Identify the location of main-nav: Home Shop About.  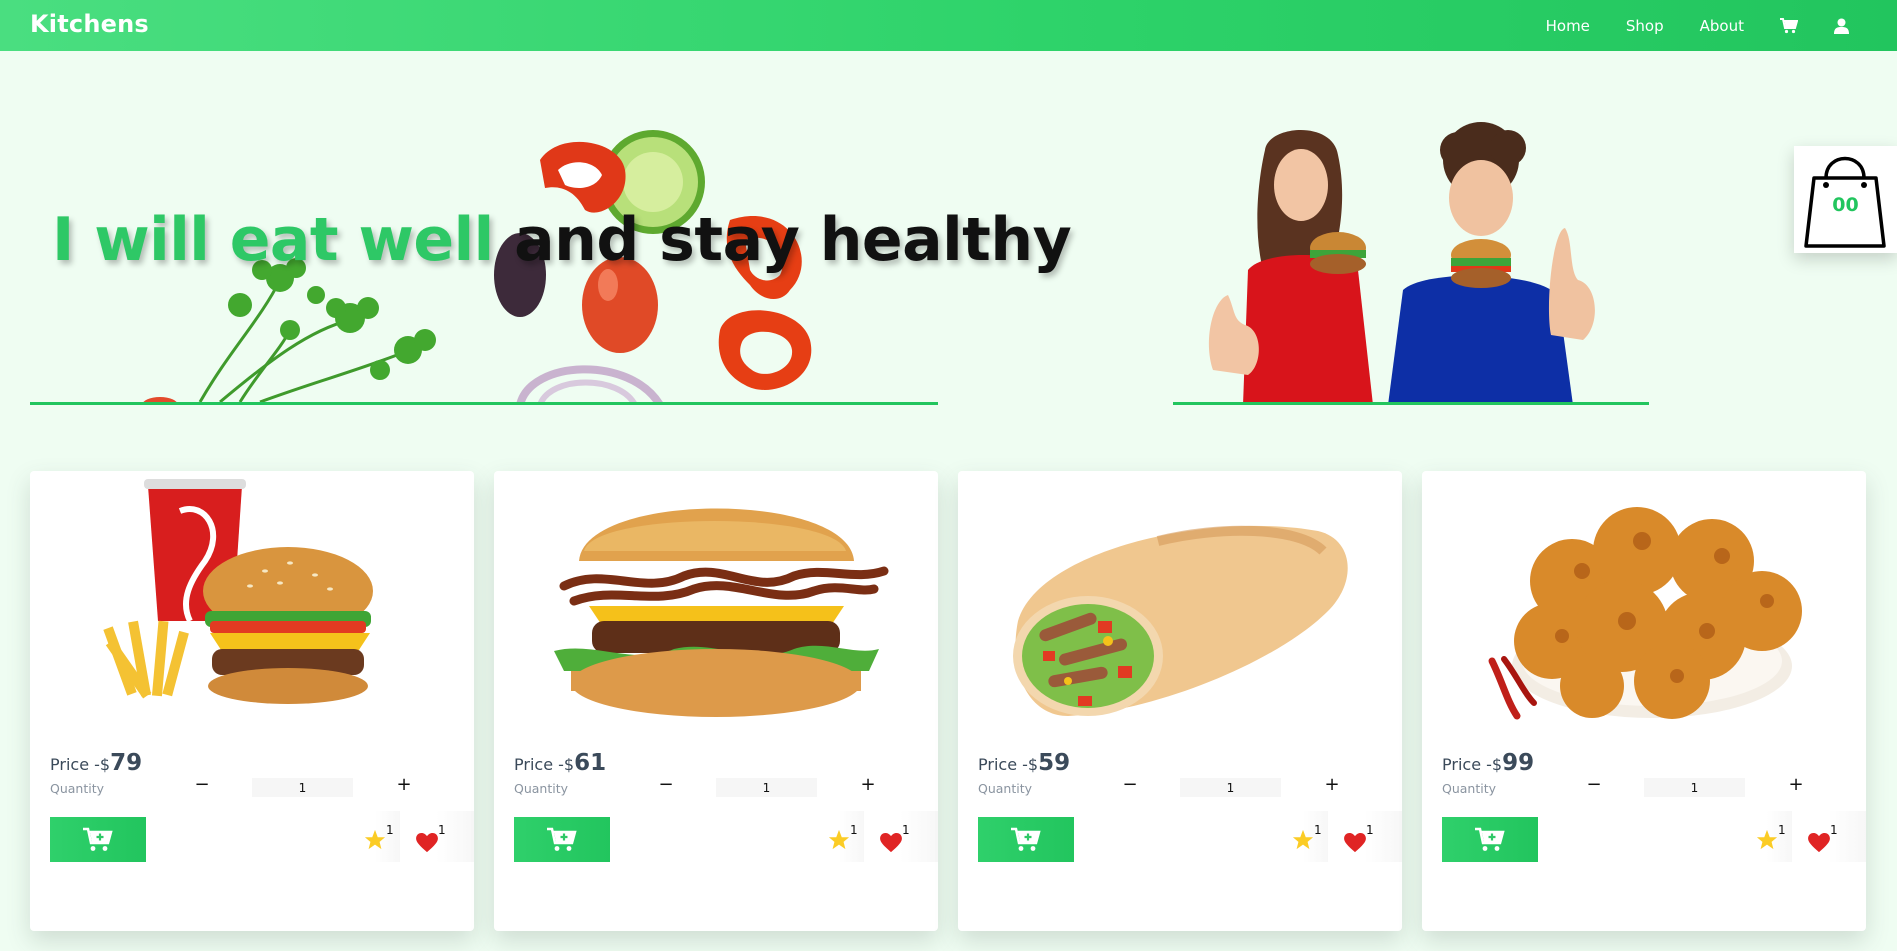
(1679, 25).